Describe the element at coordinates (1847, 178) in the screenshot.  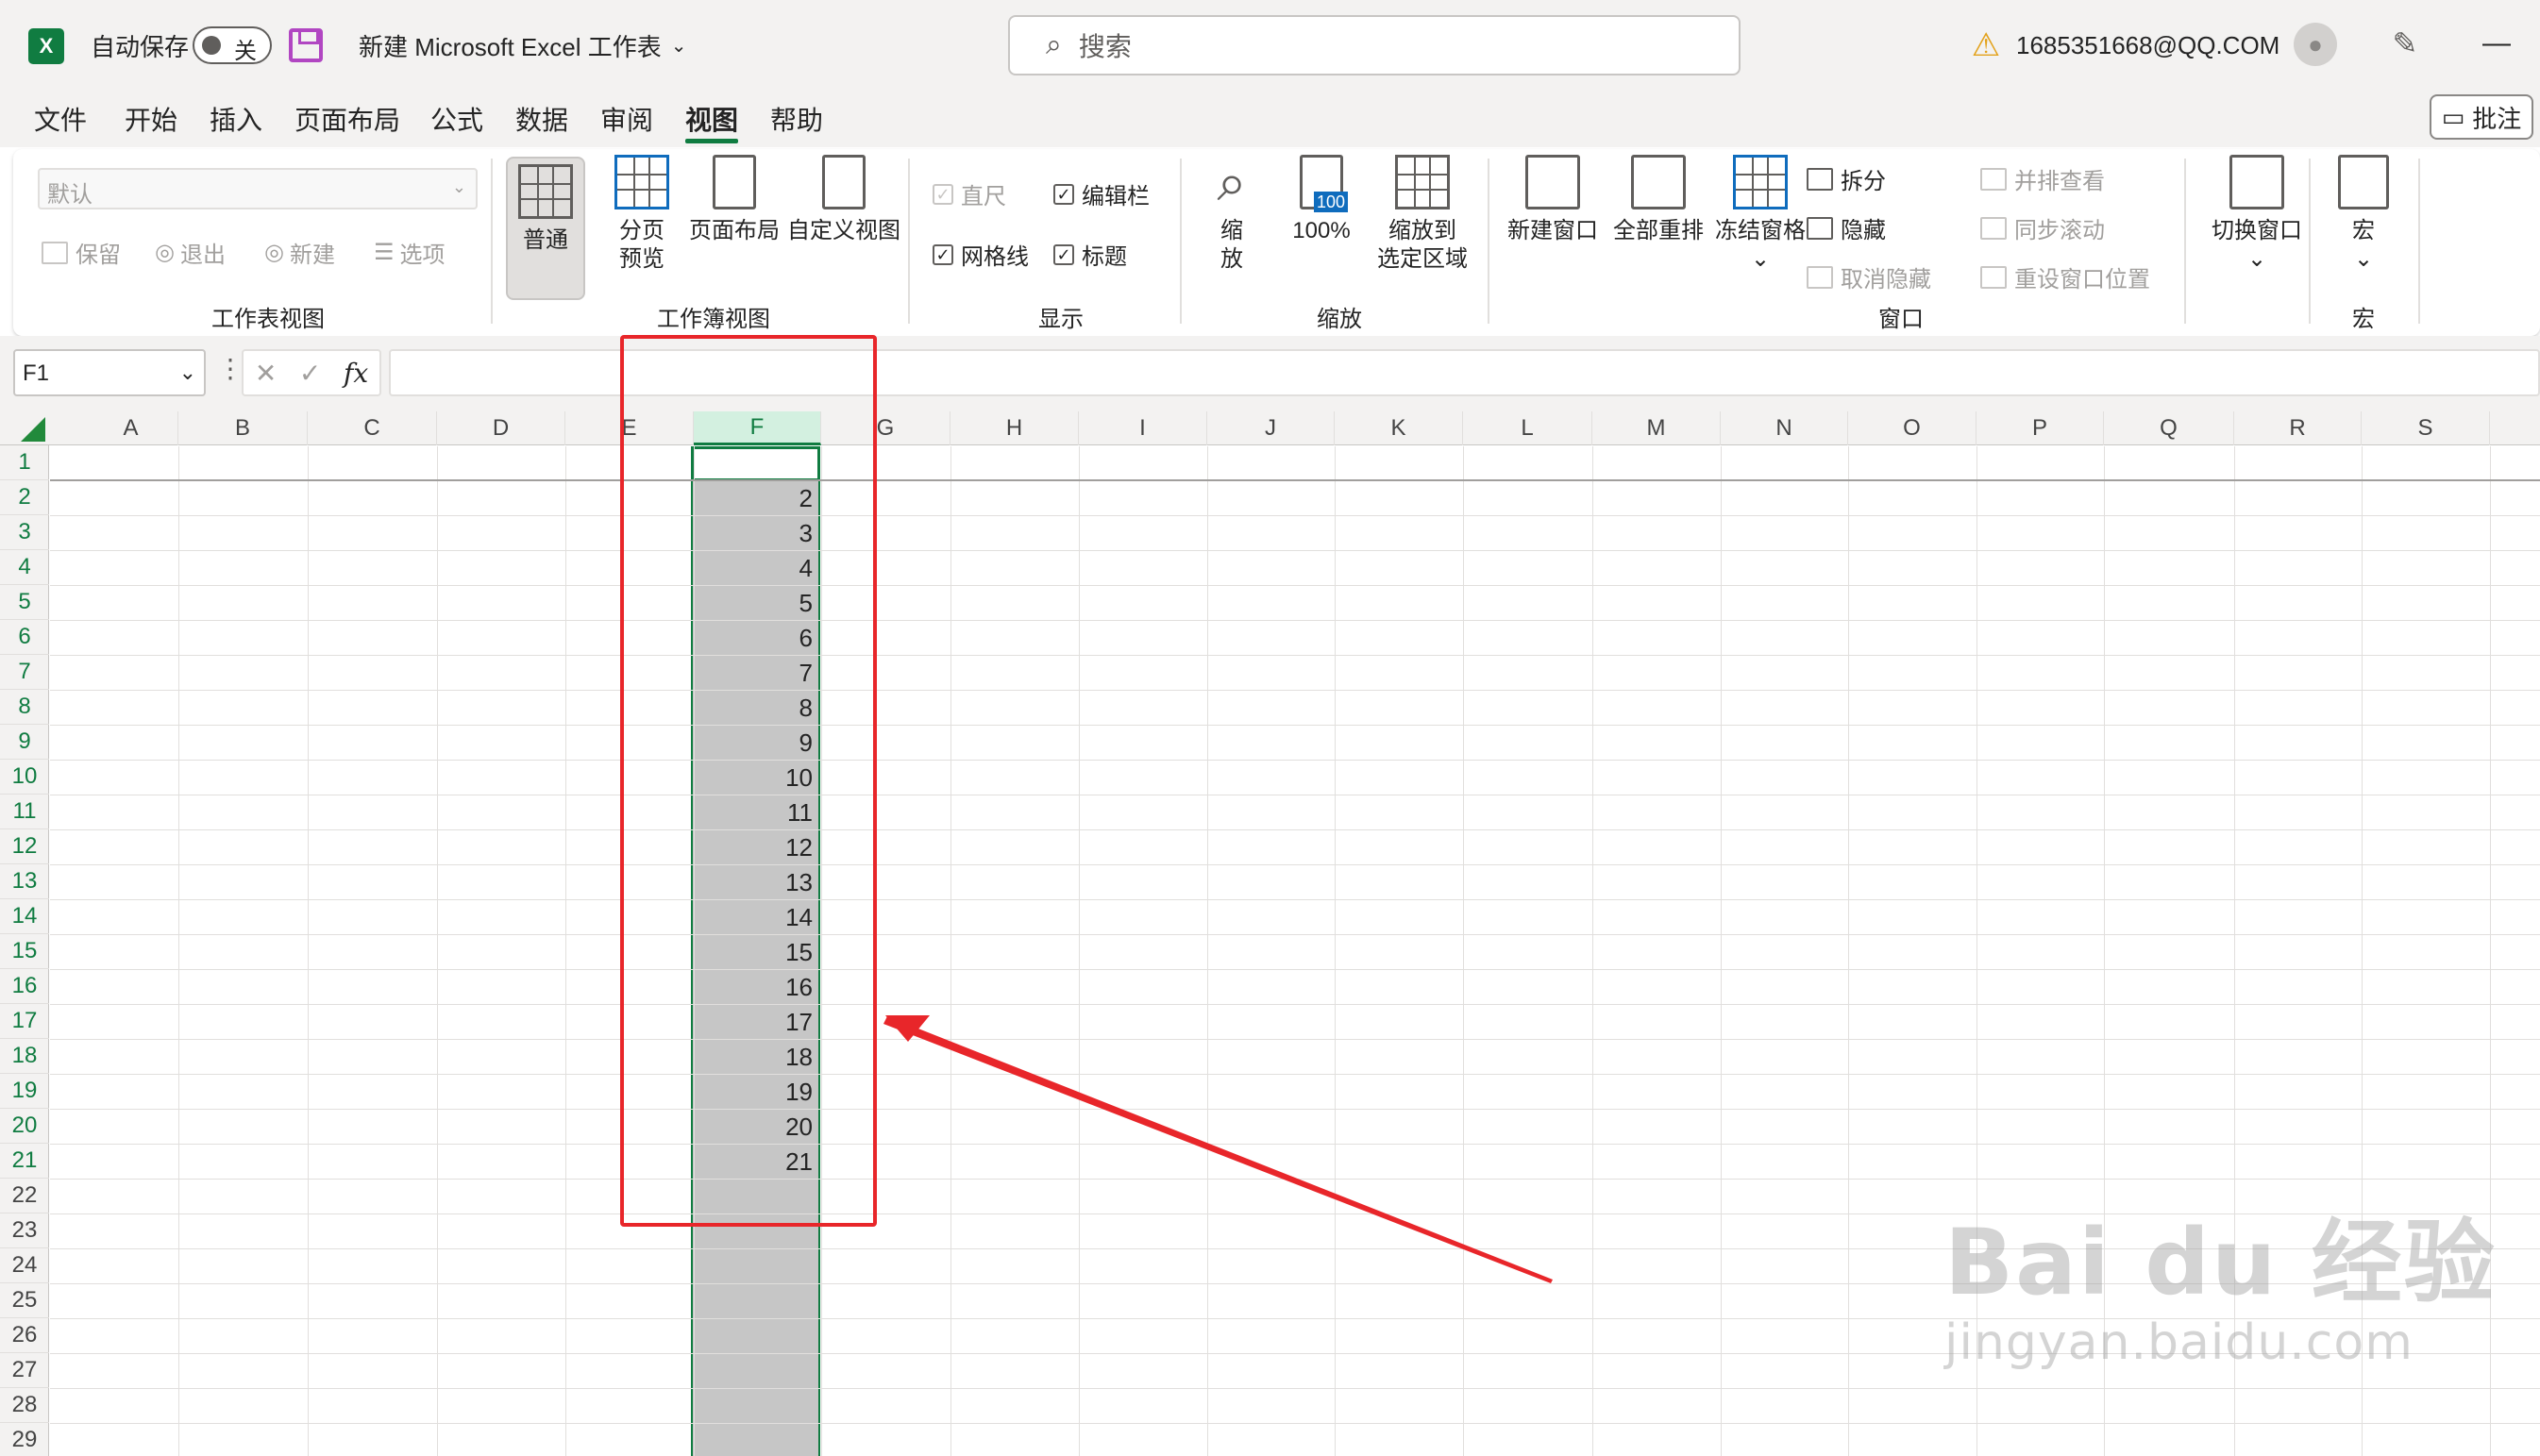
I see `split-button: 拆分` at that location.